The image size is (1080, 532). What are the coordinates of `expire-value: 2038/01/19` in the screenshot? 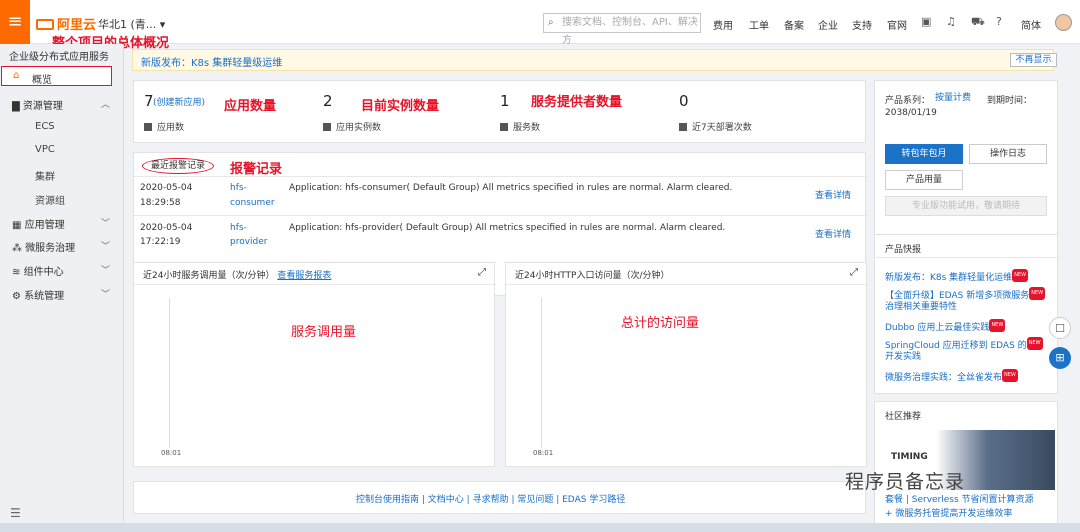 It's located at (911, 113).